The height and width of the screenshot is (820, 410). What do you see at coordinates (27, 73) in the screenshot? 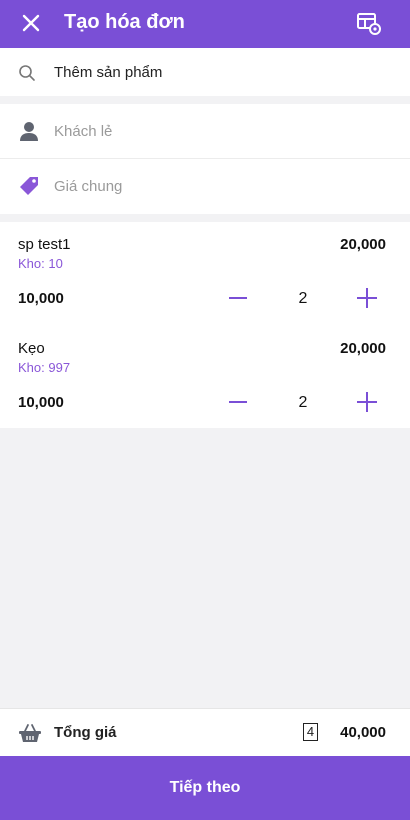
I see `search-icon` at bounding box center [27, 73].